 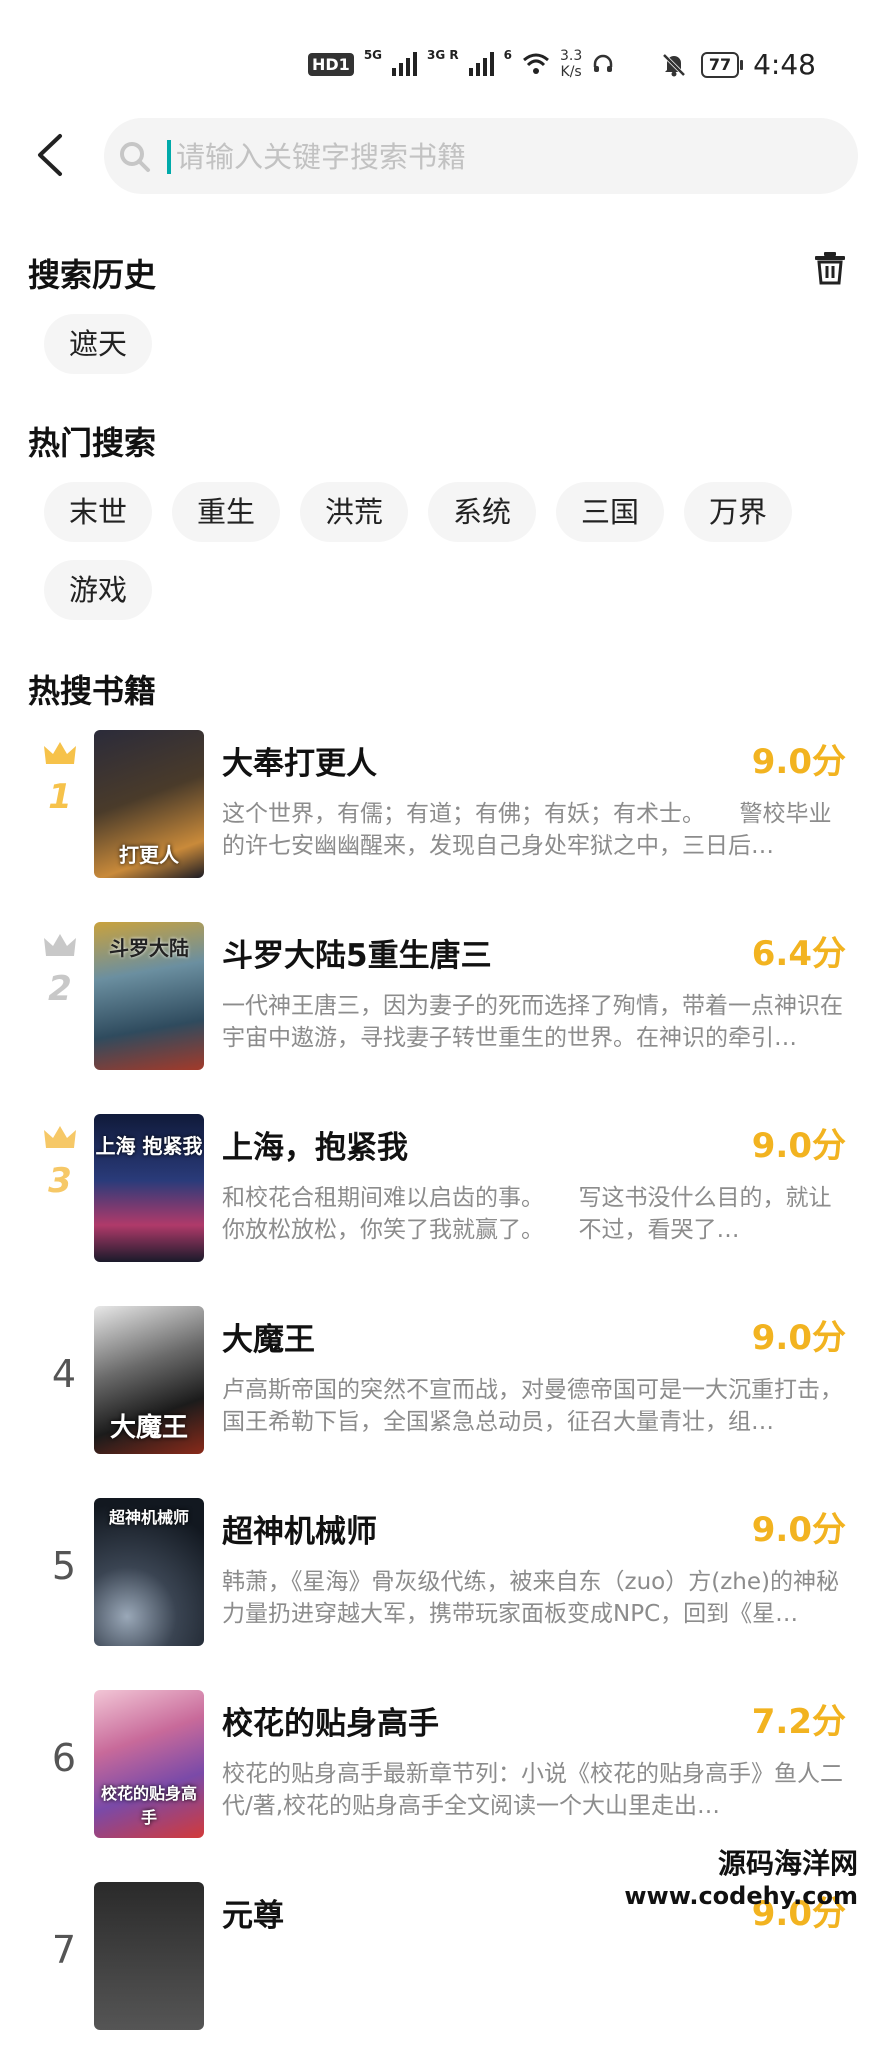 What do you see at coordinates (331, 64) in the screenshot?
I see `hd-badge: HD1` at bounding box center [331, 64].